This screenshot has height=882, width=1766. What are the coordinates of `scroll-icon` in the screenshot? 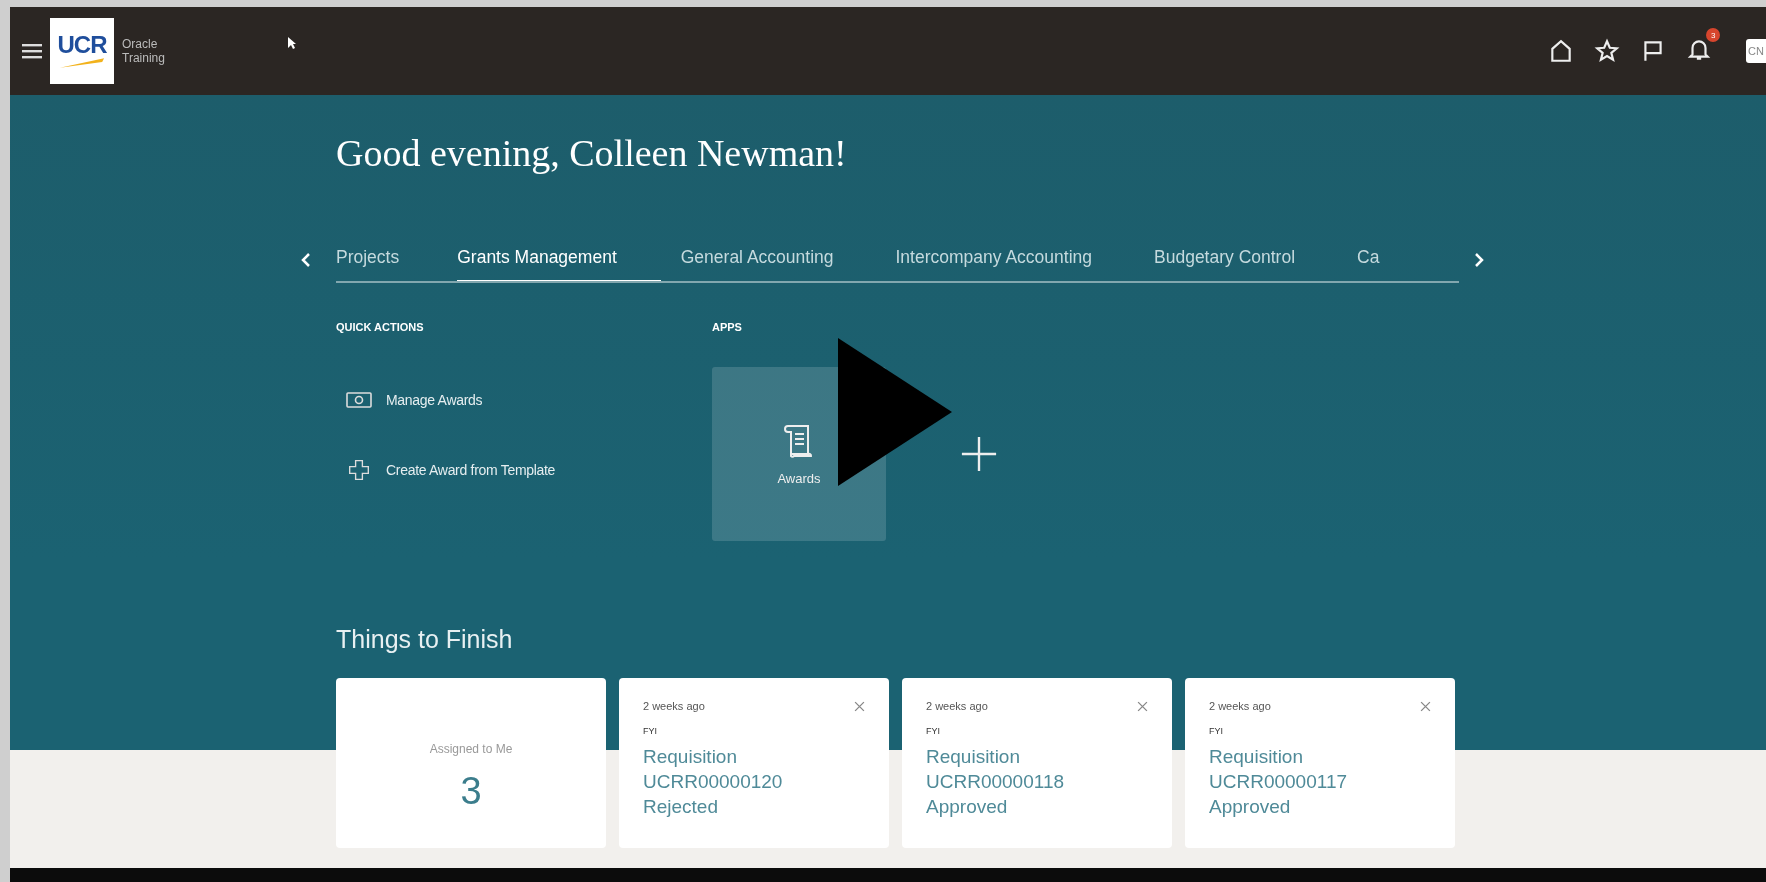 It's located at (799, 440).